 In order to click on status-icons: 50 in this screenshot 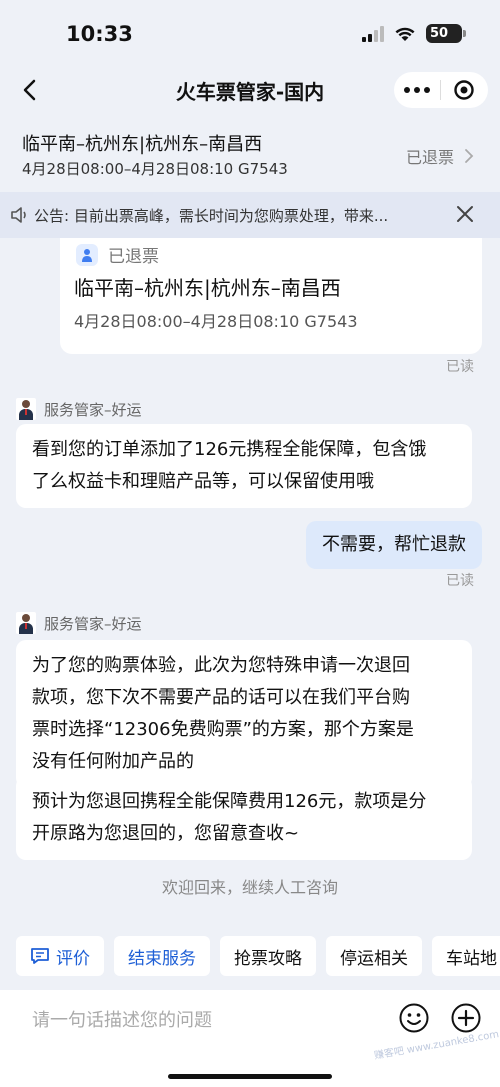, I will do `click(414, 33)`.